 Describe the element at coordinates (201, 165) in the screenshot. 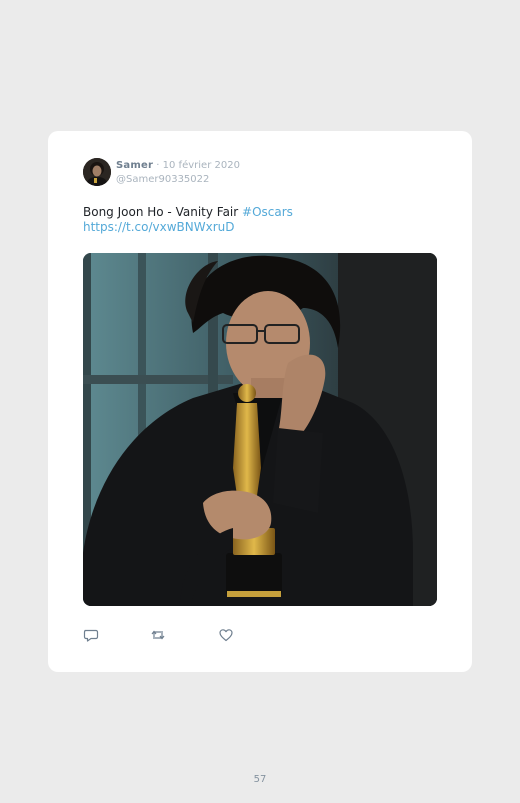

I see `tweet-date: 10 février 2020` at that location.